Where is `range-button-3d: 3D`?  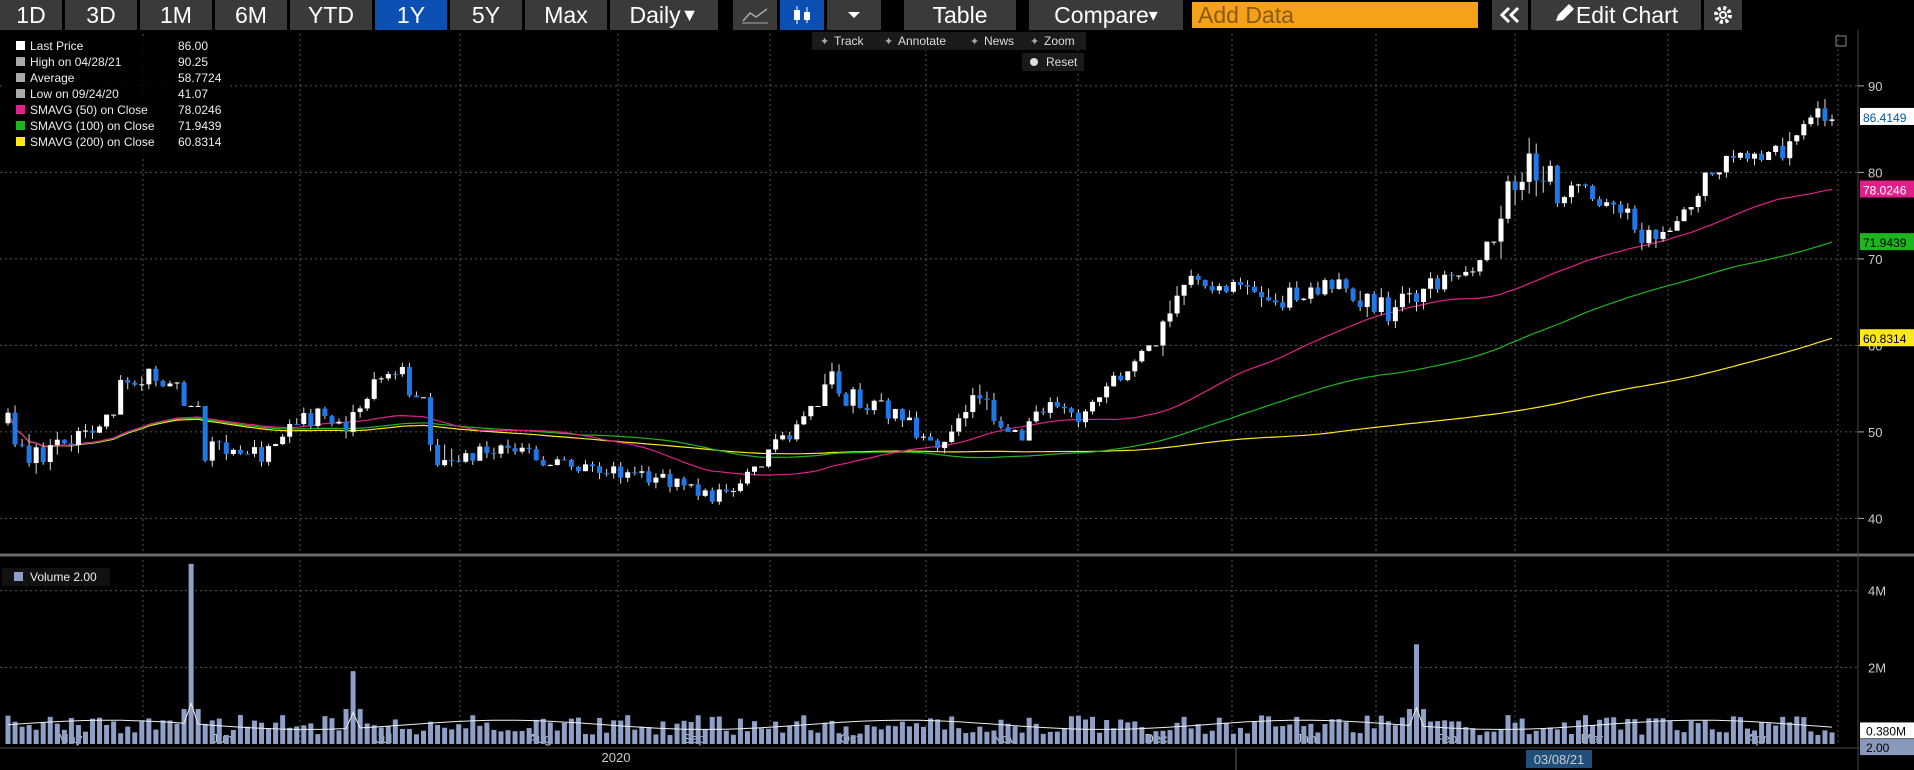
range-button-3d: 3D is located at coordinates (101, 15).